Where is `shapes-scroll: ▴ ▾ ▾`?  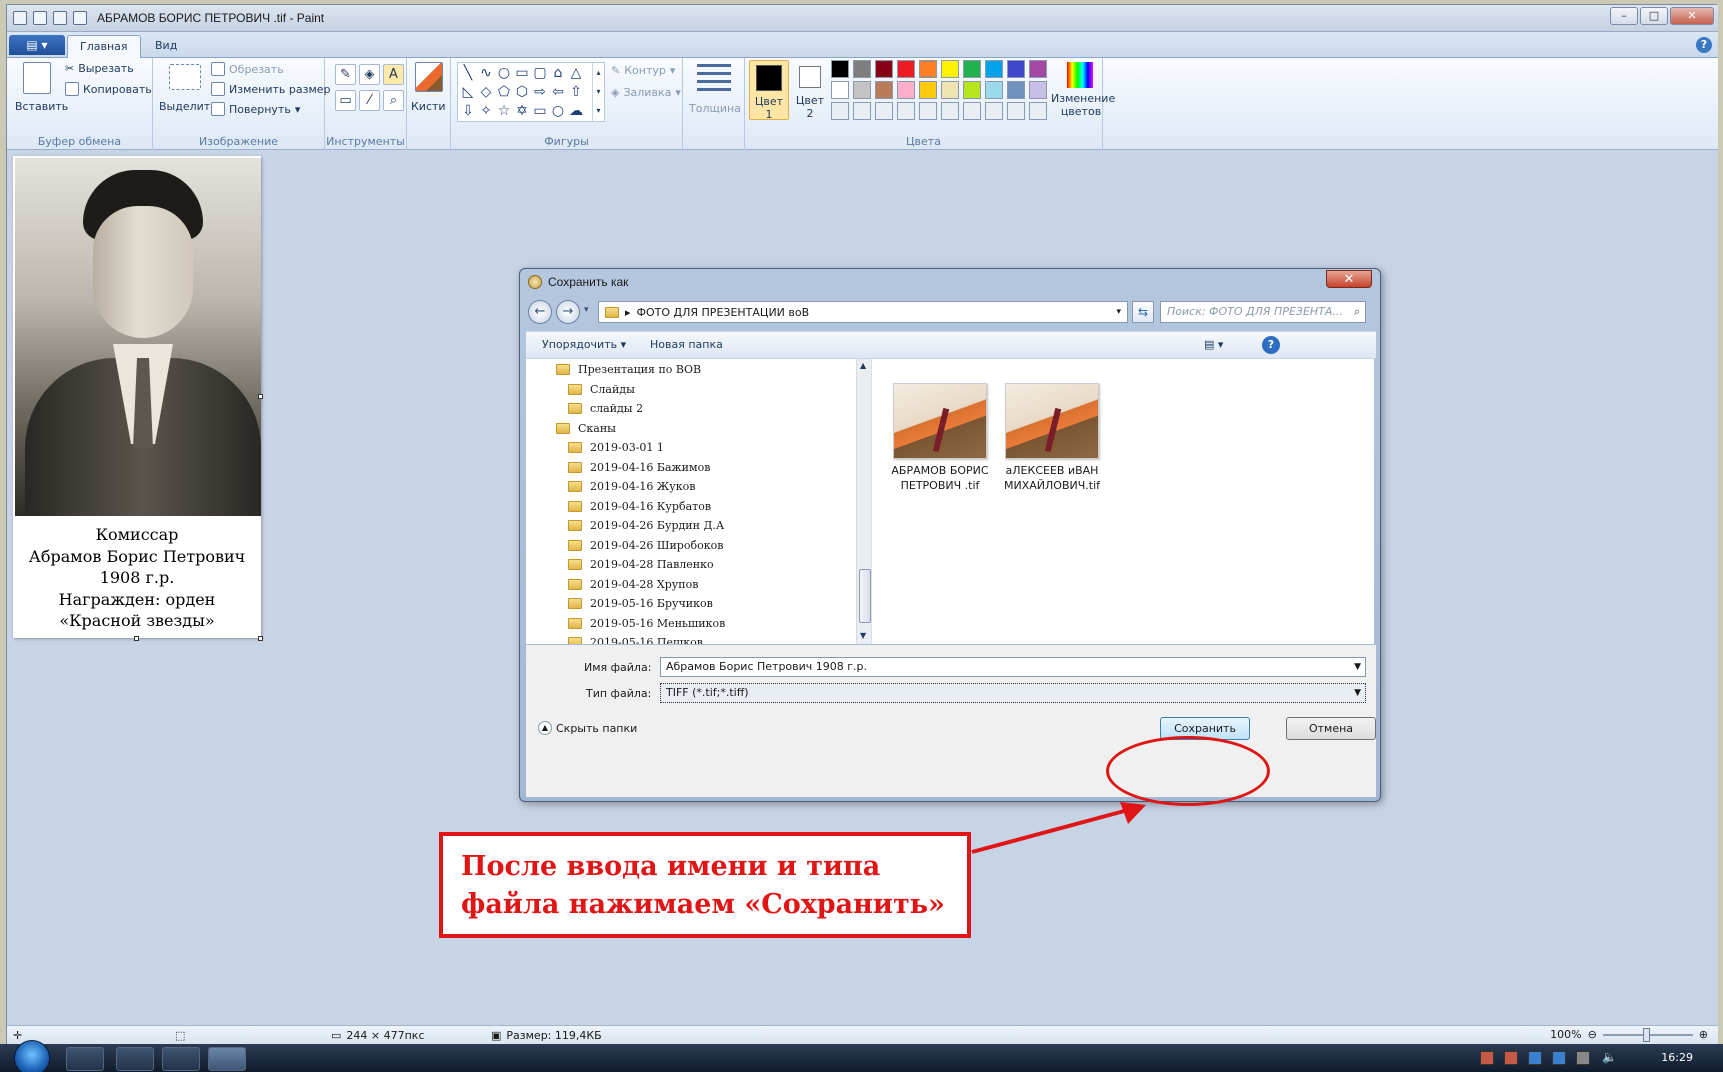 shapes-scroll: ▴ ▾ ▾ is located at coordinates (598, 92).